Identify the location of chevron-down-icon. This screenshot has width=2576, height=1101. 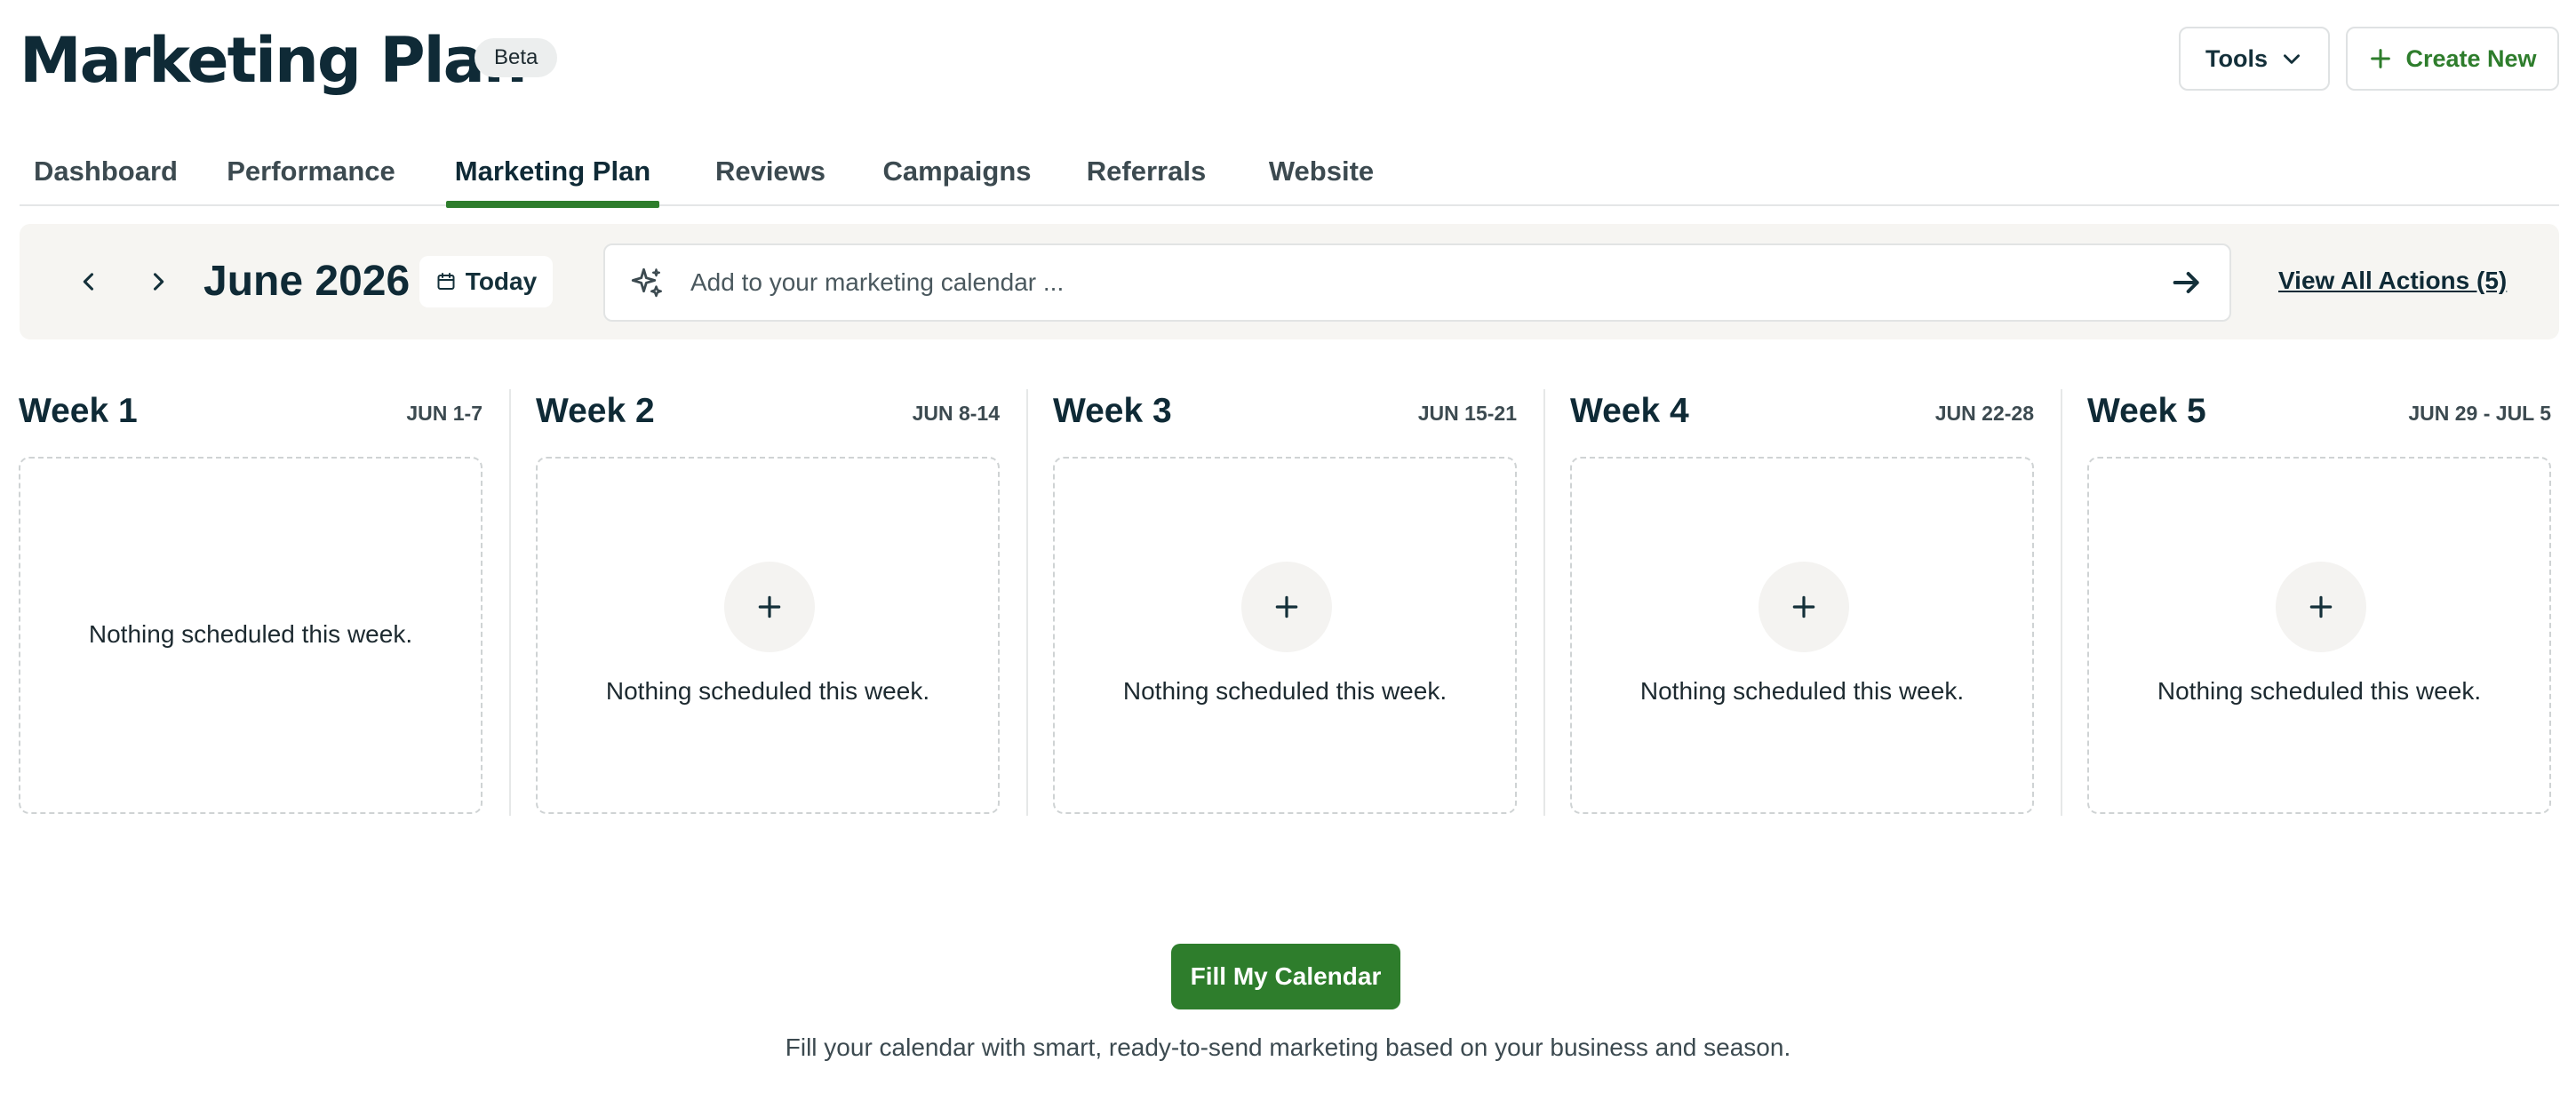
(2292, 59).